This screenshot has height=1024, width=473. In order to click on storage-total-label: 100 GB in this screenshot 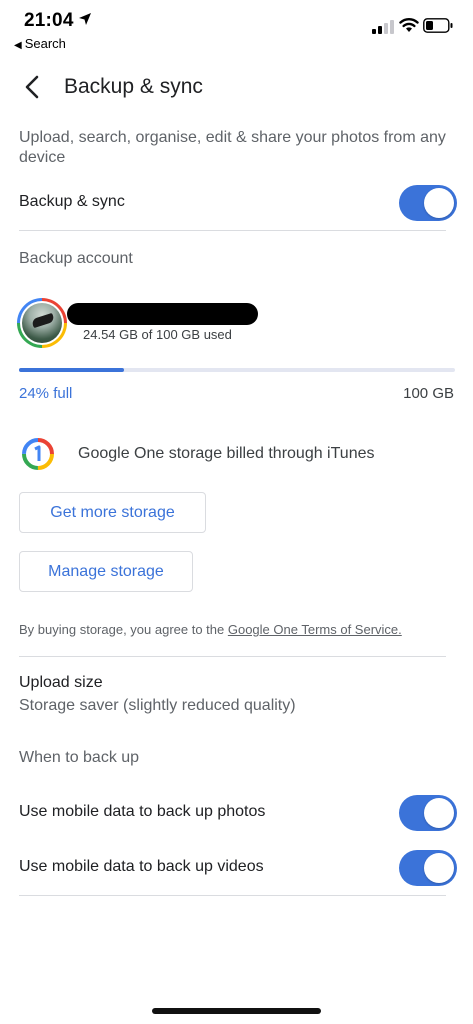, I will do `click(428, 393)`.